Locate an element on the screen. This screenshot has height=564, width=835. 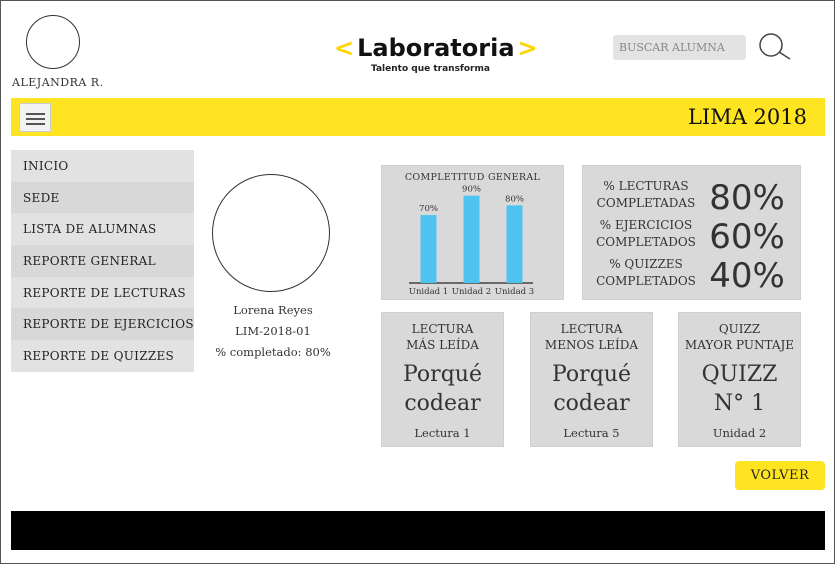
stat-label: LECTURA MENOS LEÍDA is located at coordinates (591, 337).